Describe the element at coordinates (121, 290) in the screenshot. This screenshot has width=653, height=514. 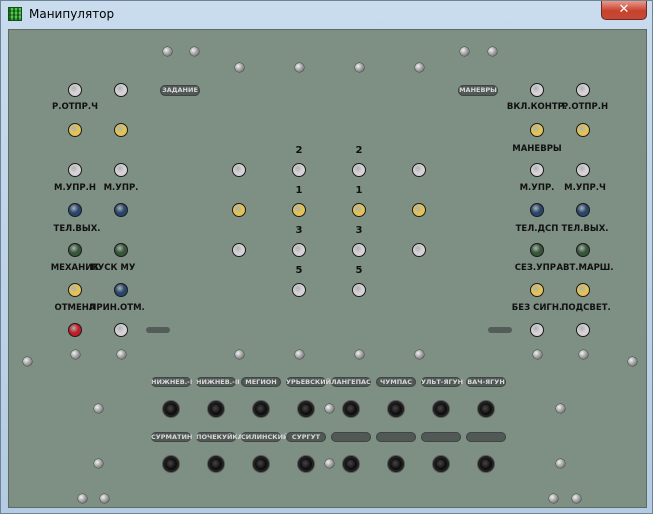
I see `lamp-prin-otm` at that location.